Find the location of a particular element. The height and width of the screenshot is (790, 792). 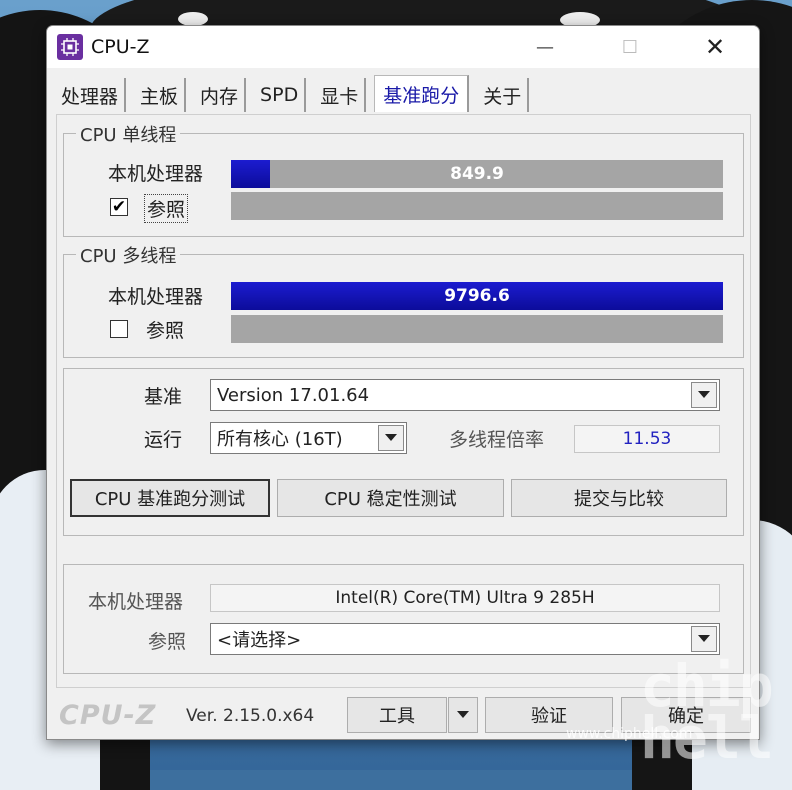

chiphell-watermark-logo: chip hell is located at coordinates (707, 712).